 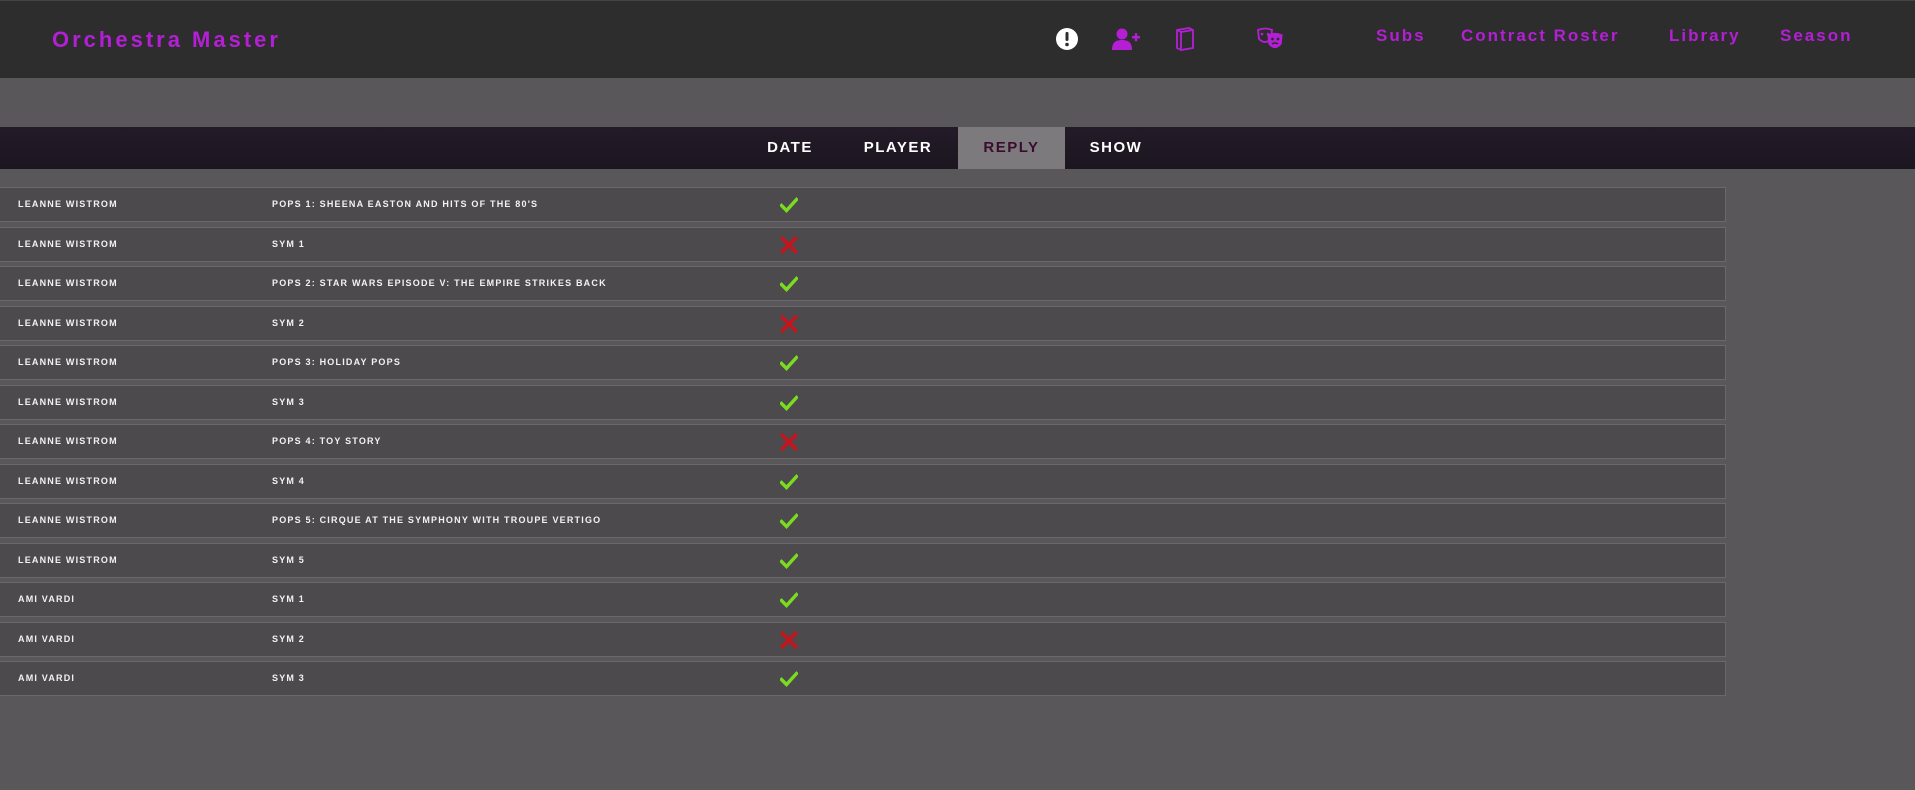 What do you see at coordinates (863, 678) in the screenshot?
I see `table-row: AMI VARDI SYM 3` at bounding box center [863, 678].